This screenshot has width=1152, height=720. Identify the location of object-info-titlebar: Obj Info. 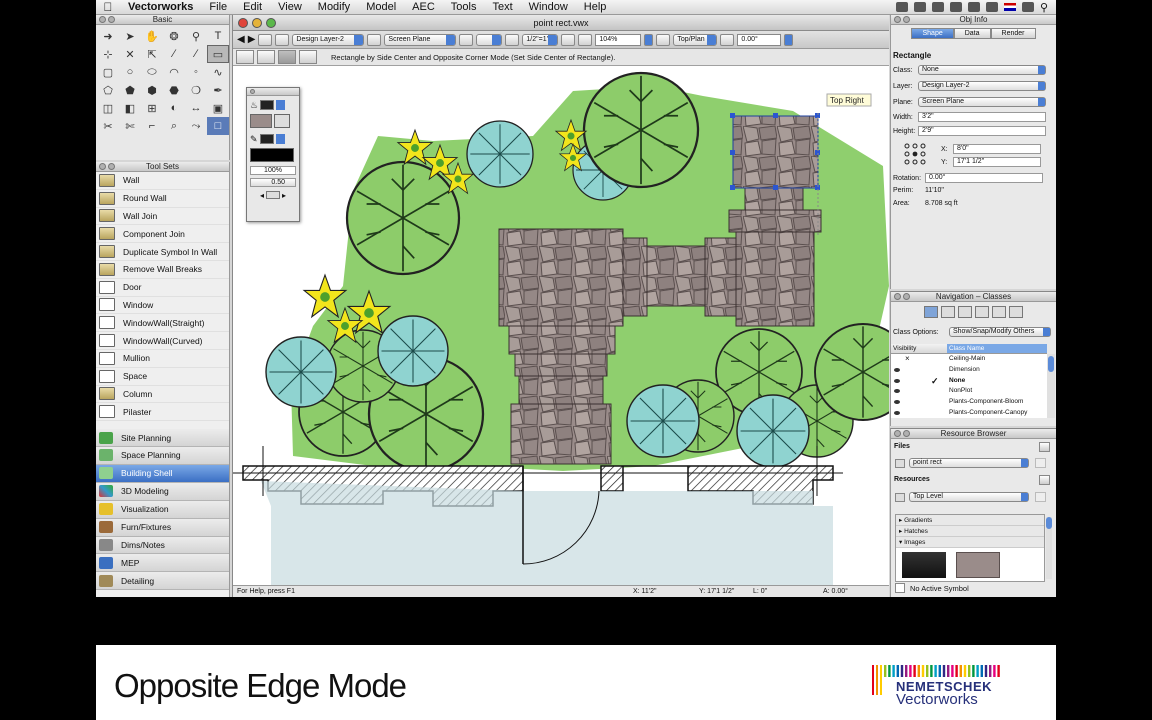
(973, 20).